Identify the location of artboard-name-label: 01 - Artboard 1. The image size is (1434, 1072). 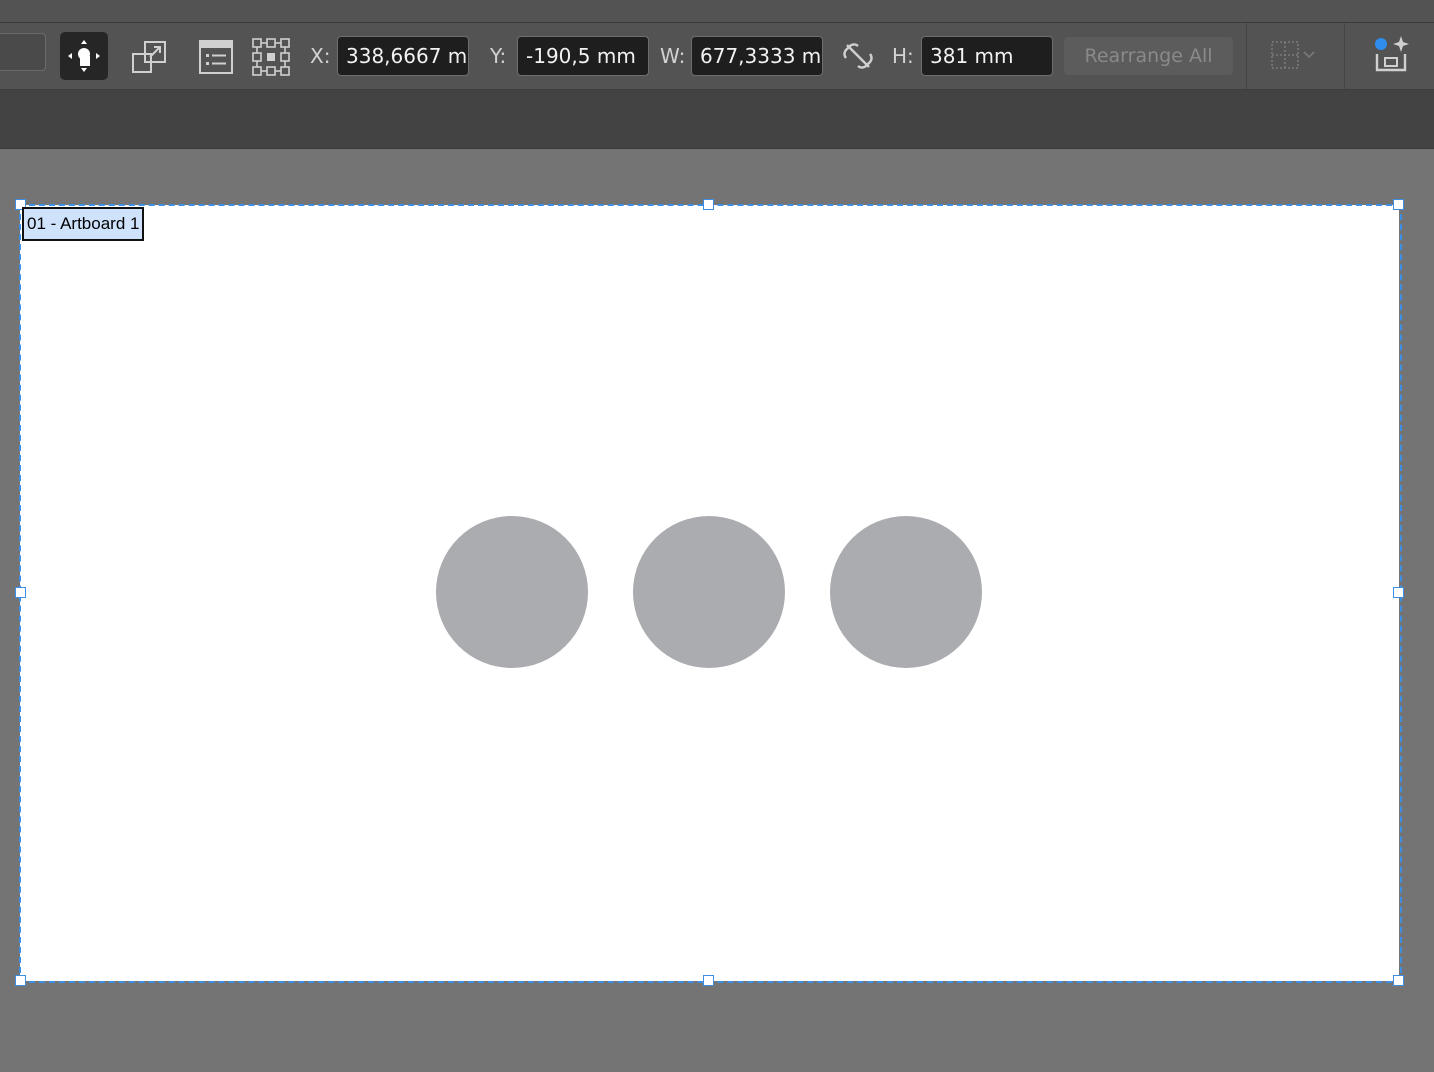
(83, 224).